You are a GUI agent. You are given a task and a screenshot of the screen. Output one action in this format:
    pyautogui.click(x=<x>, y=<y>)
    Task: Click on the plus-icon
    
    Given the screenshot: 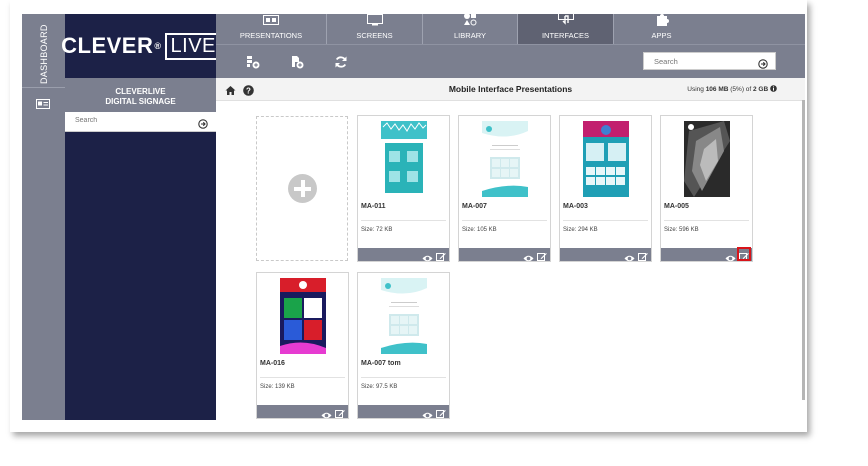 What is the action you would take?
    pyautogui.click(x=302, y=188)
    